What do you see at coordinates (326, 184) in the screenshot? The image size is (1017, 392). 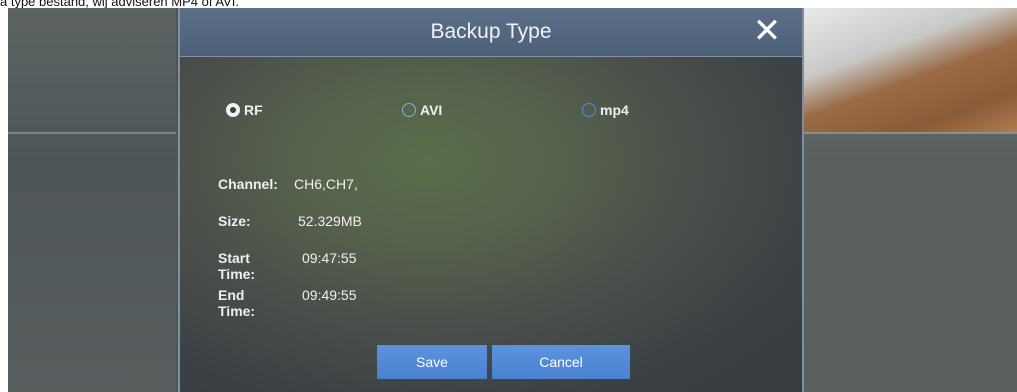 I see `channel-value: CH6,CH7,` at bounding box center [326, 184].